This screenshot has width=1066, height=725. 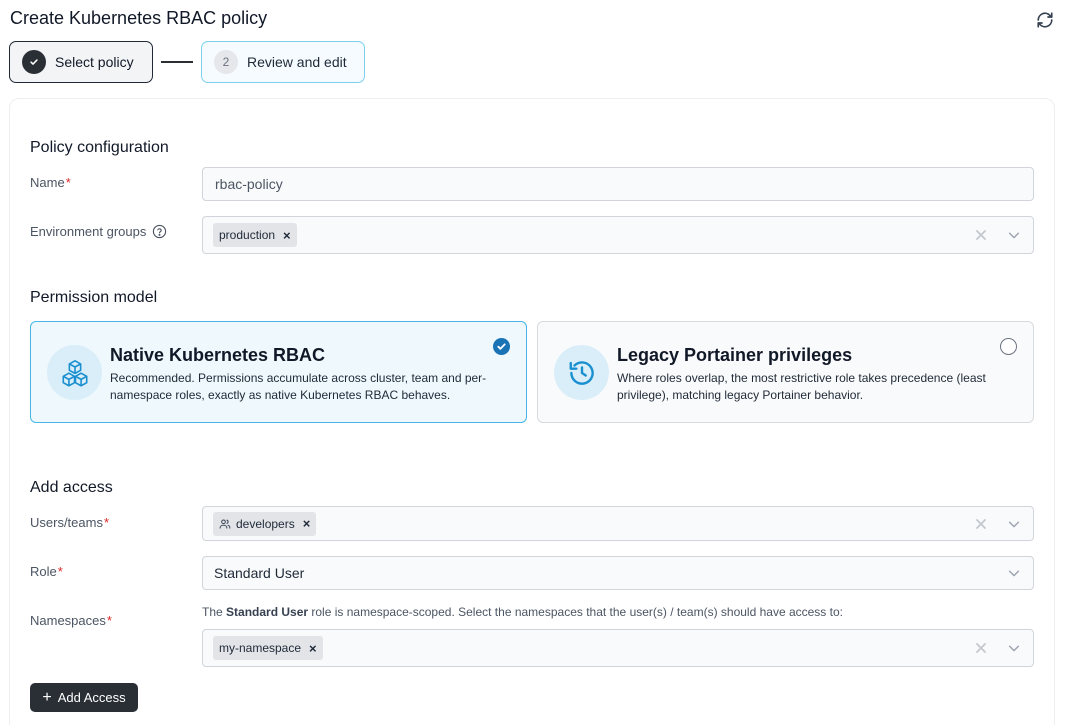 I want to click on native-rbac-icon-circle, so click(x=74, y=372).